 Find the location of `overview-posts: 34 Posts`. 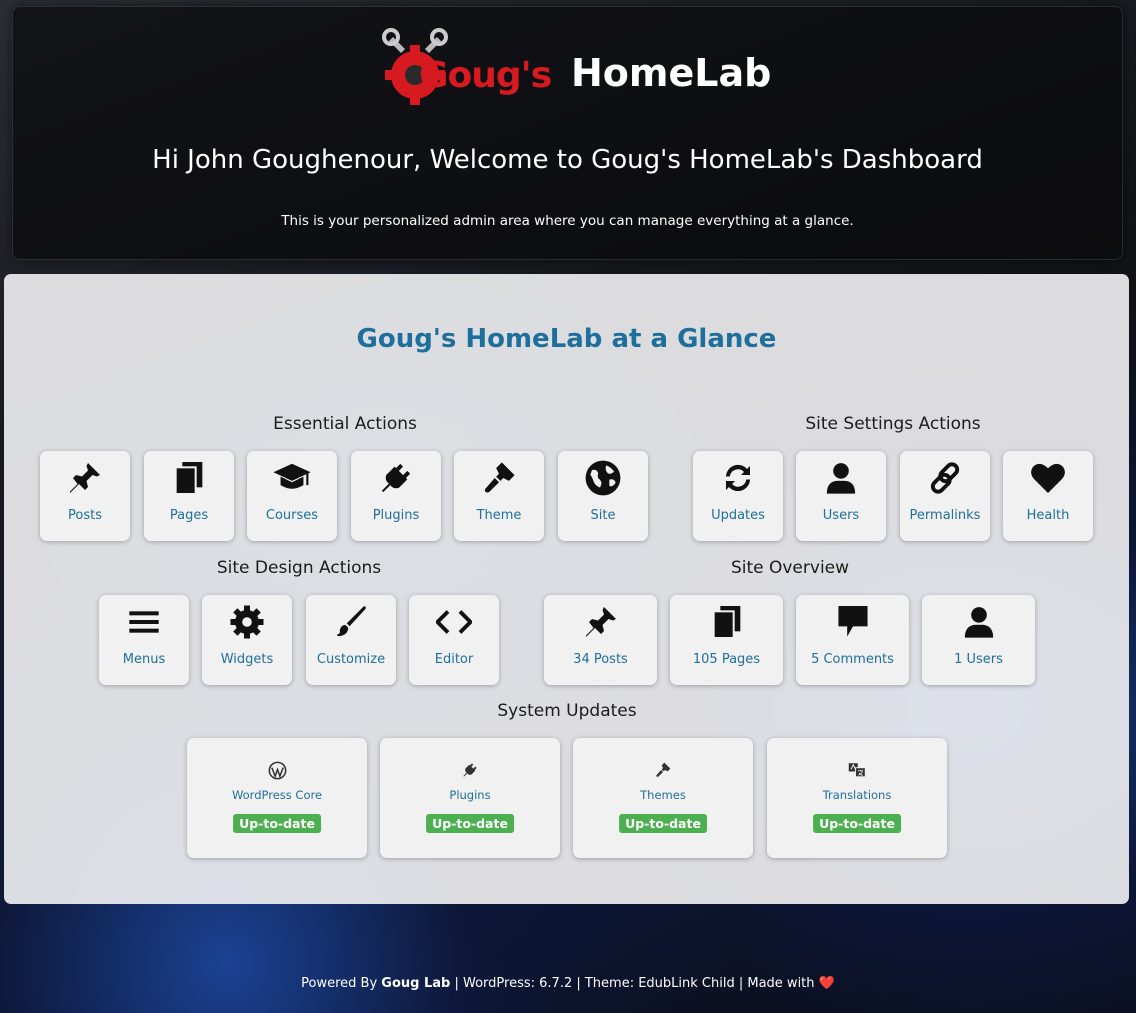

overview-posts: 34 Posts is located at coordinates (600, 640).